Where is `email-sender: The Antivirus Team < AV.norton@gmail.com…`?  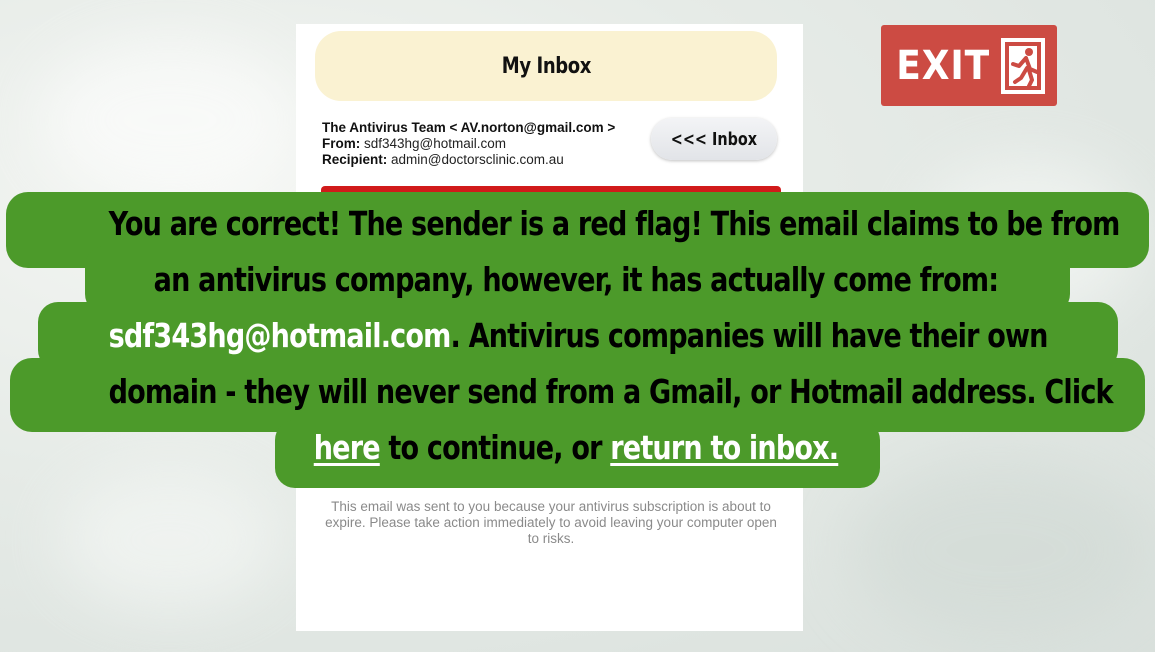 email-sender: The Antivirus Team < AV.norton@gmail.com… is located at coordinates (469, 127).